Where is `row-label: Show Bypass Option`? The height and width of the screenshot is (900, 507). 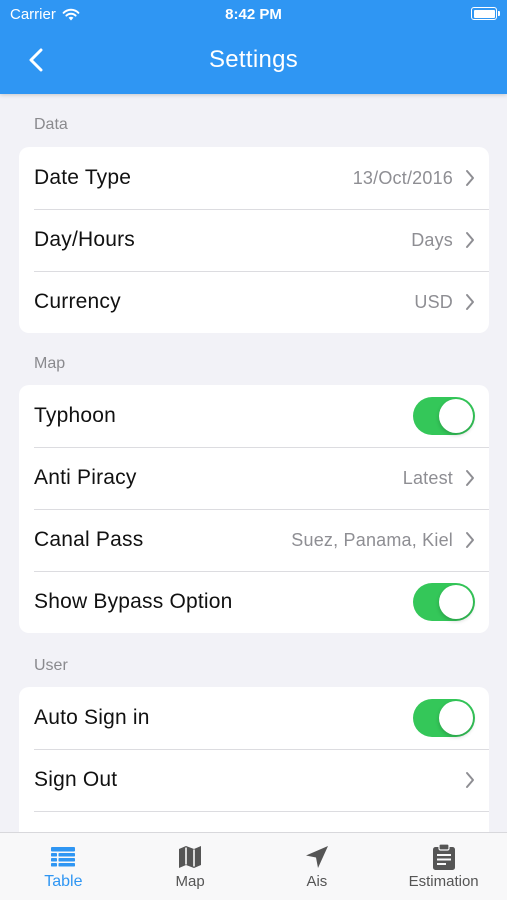 row-label: Show Bypass Option is located at coordinates (133, 601).